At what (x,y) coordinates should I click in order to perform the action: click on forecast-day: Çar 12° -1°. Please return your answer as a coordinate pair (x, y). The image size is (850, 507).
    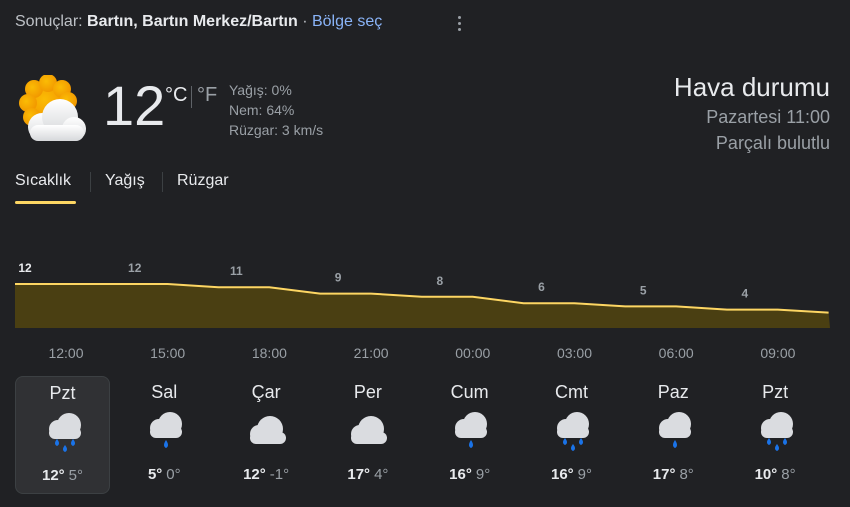
    Looking at the image, I should click on (266, 435).